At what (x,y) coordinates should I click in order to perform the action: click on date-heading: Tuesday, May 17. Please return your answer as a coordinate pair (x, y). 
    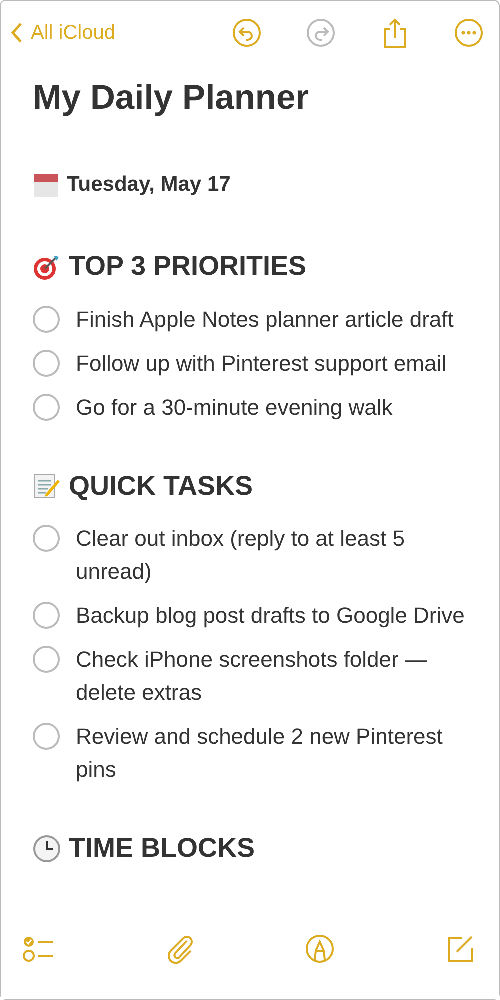
    Looking at the image, I should click on (149, 185).